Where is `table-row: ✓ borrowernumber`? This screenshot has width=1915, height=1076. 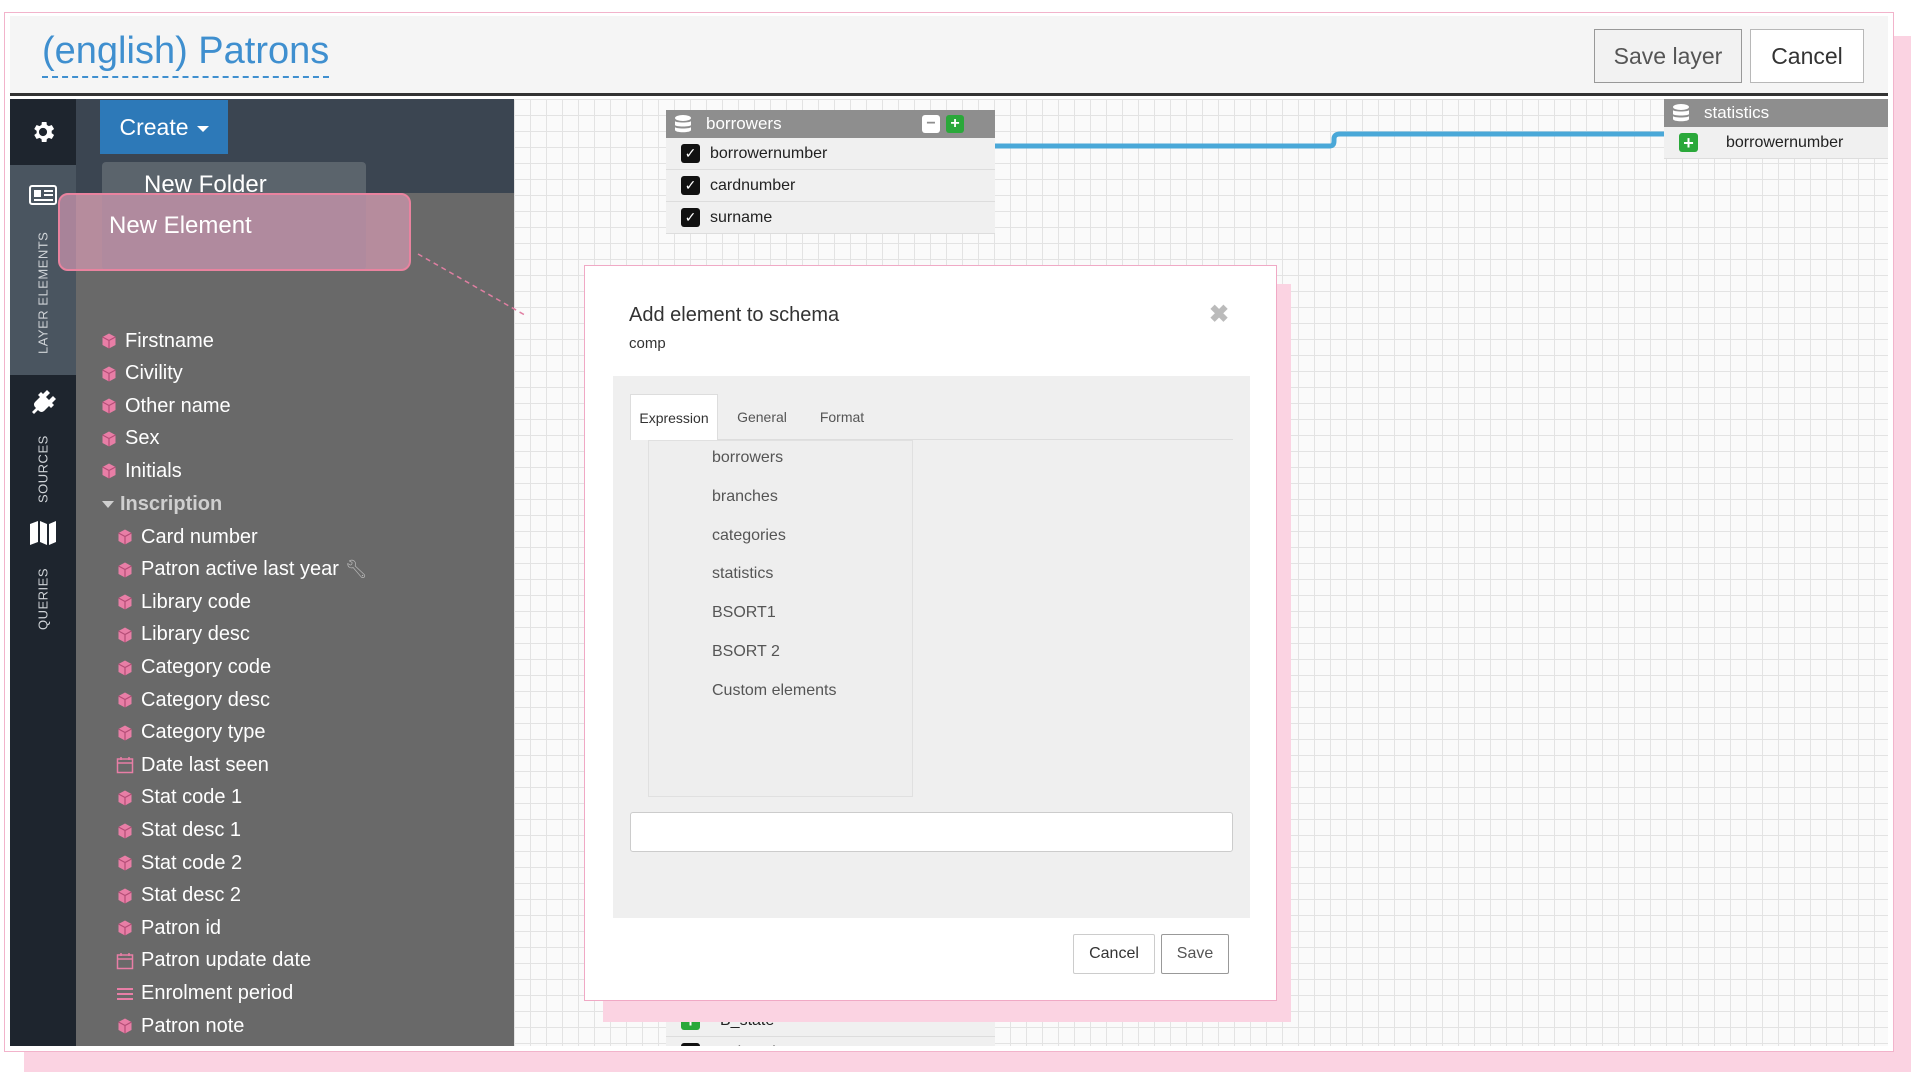 table-row: ✓ borrowernumber is located at coordinates (830, 154).